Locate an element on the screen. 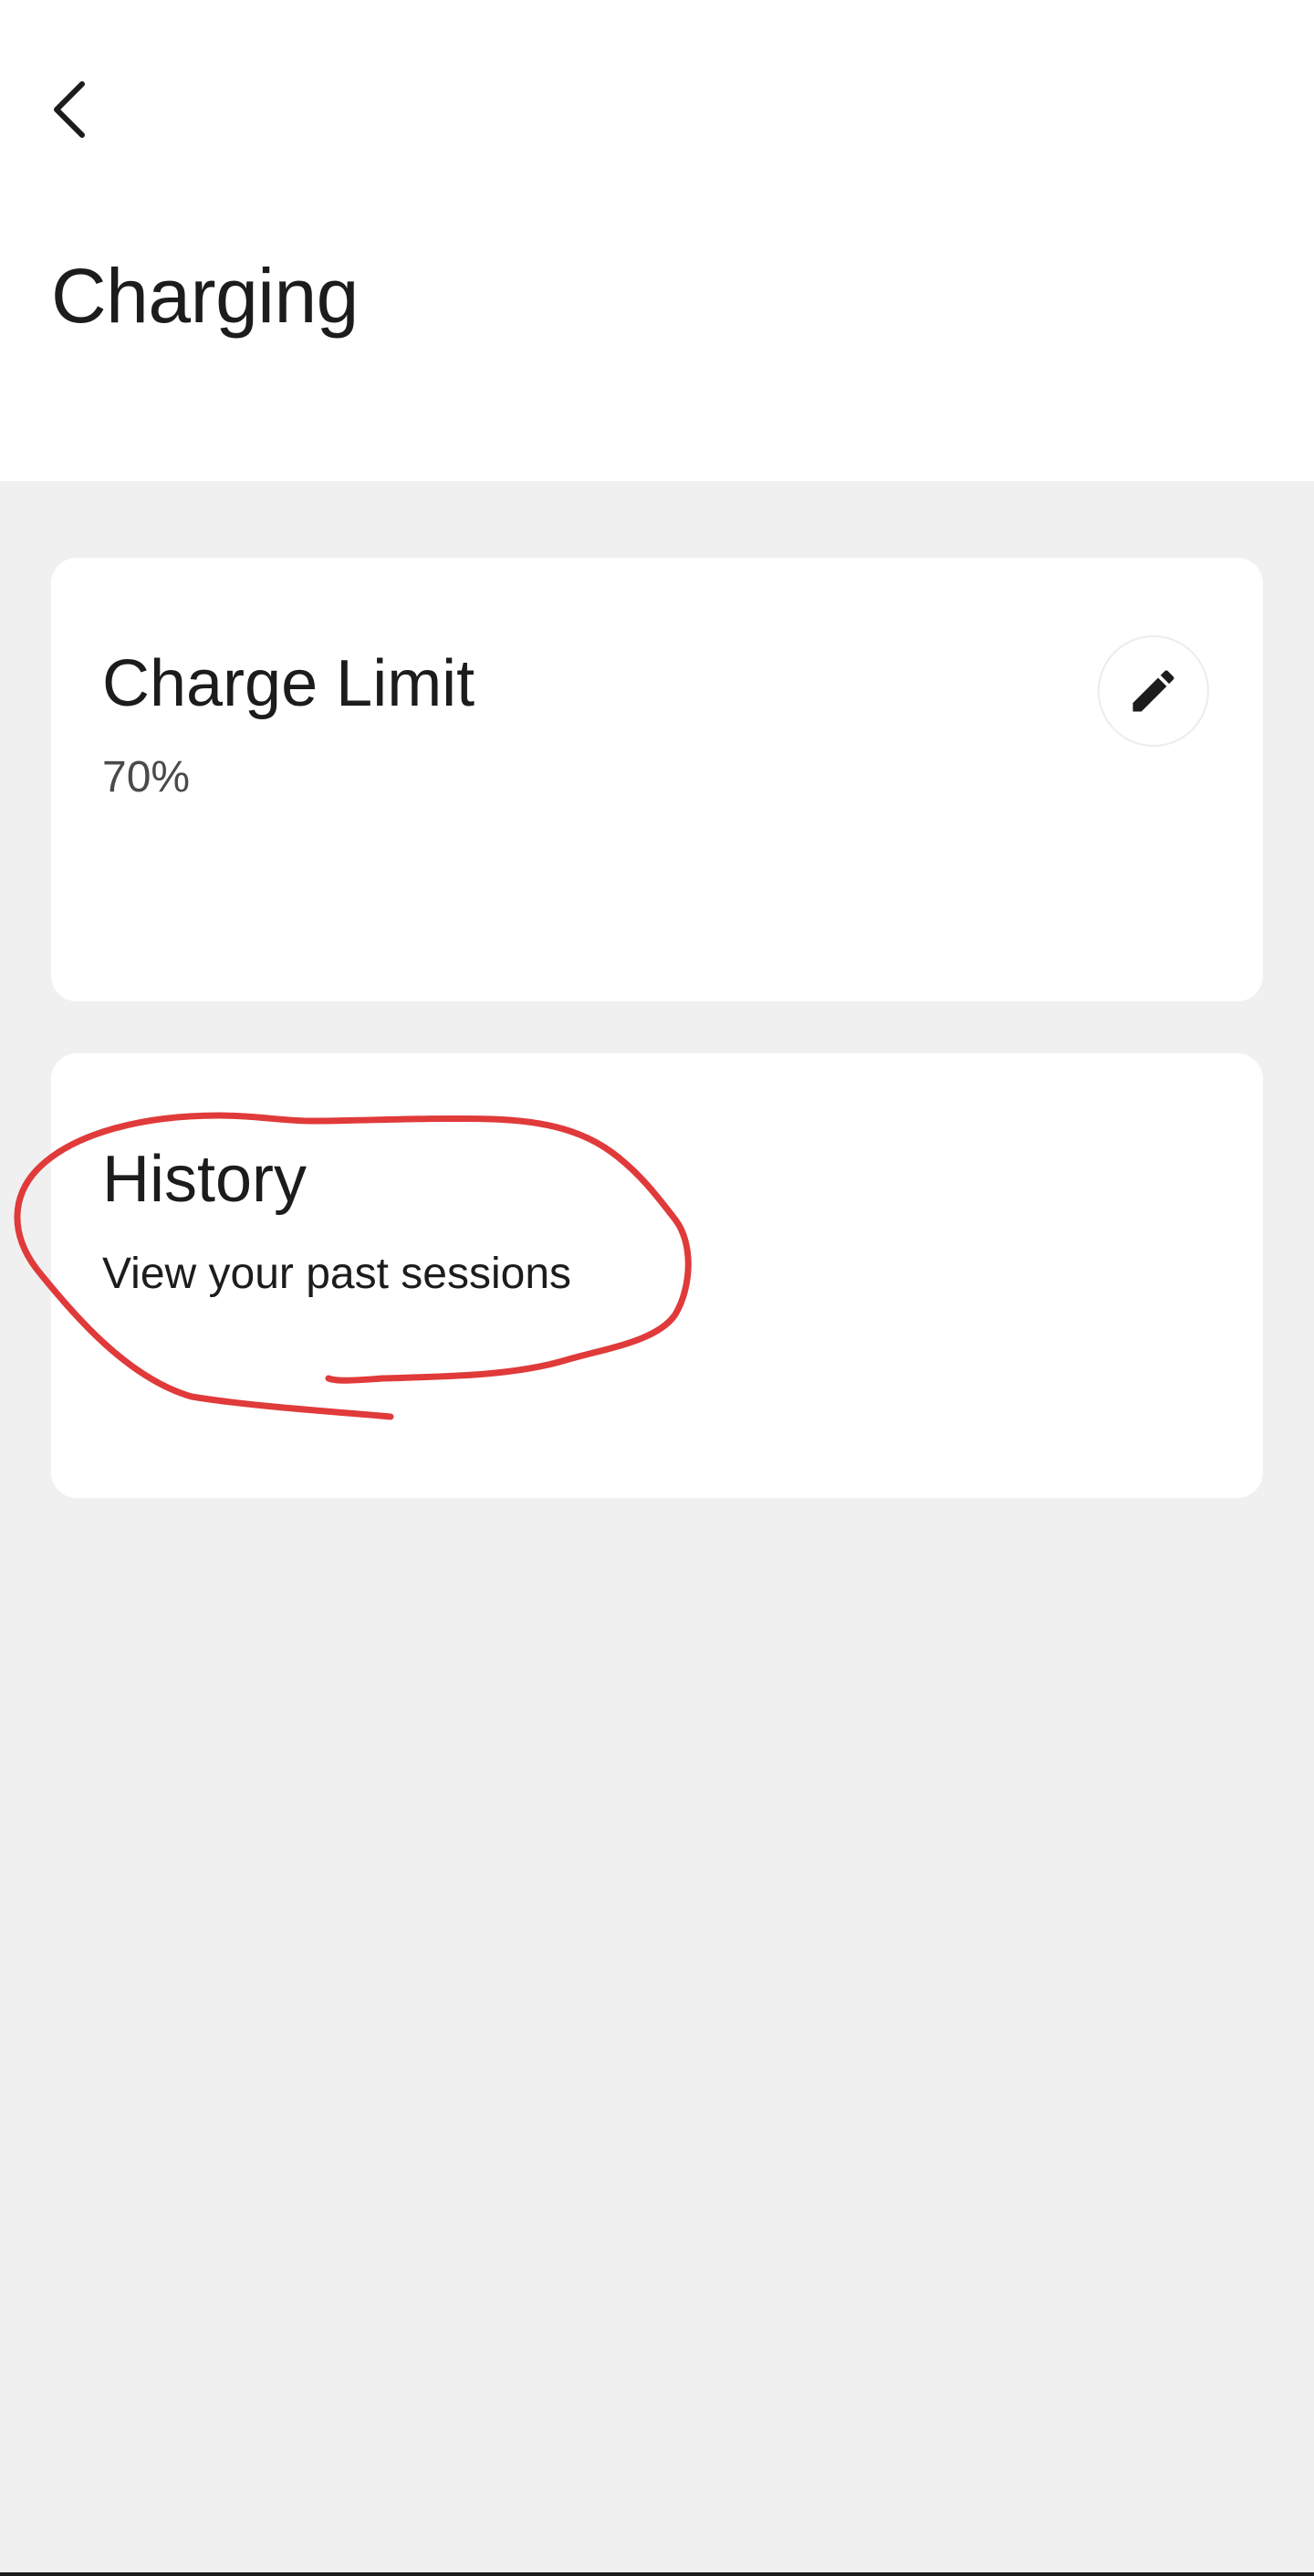  bottom-divider is located at coordinates (657, 2574).